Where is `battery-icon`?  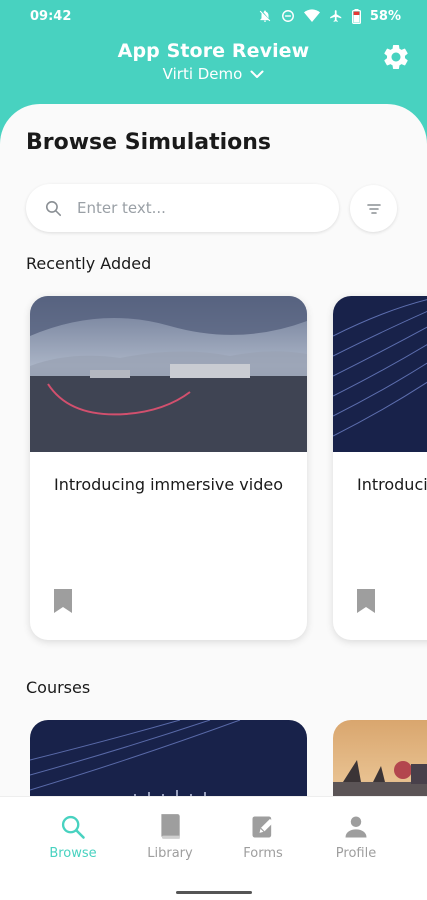 battery-icon is located at coordinates (356, 16).